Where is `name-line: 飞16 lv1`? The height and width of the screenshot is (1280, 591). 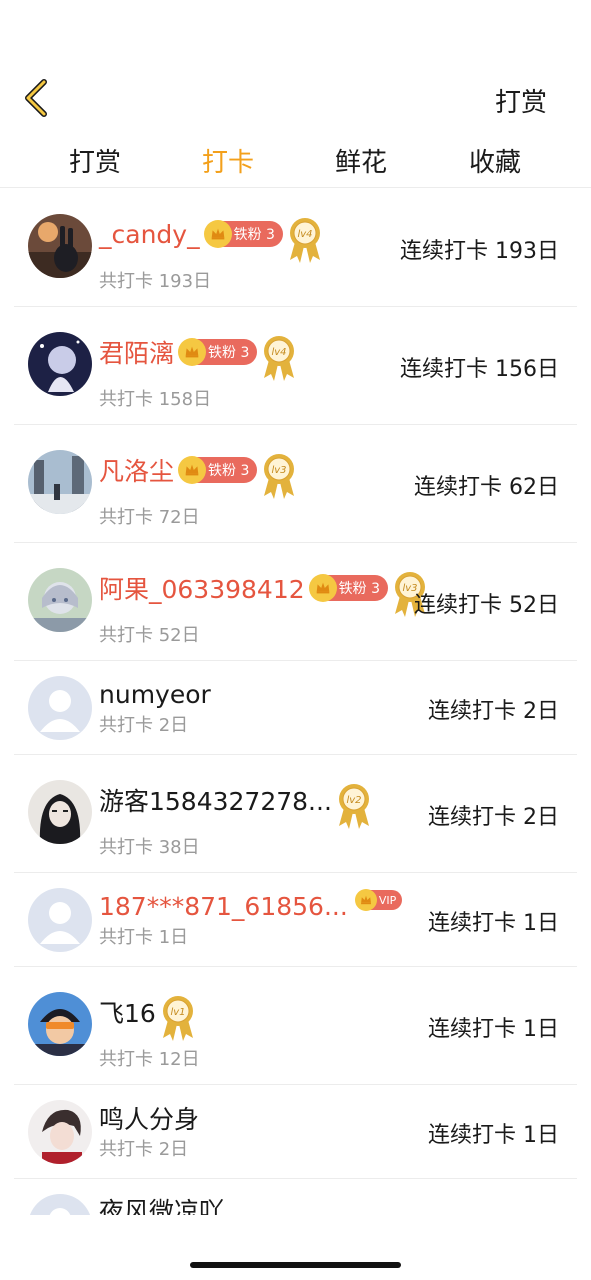 name-line: 飞16 lv1 is located at coordinates (147, 1017).